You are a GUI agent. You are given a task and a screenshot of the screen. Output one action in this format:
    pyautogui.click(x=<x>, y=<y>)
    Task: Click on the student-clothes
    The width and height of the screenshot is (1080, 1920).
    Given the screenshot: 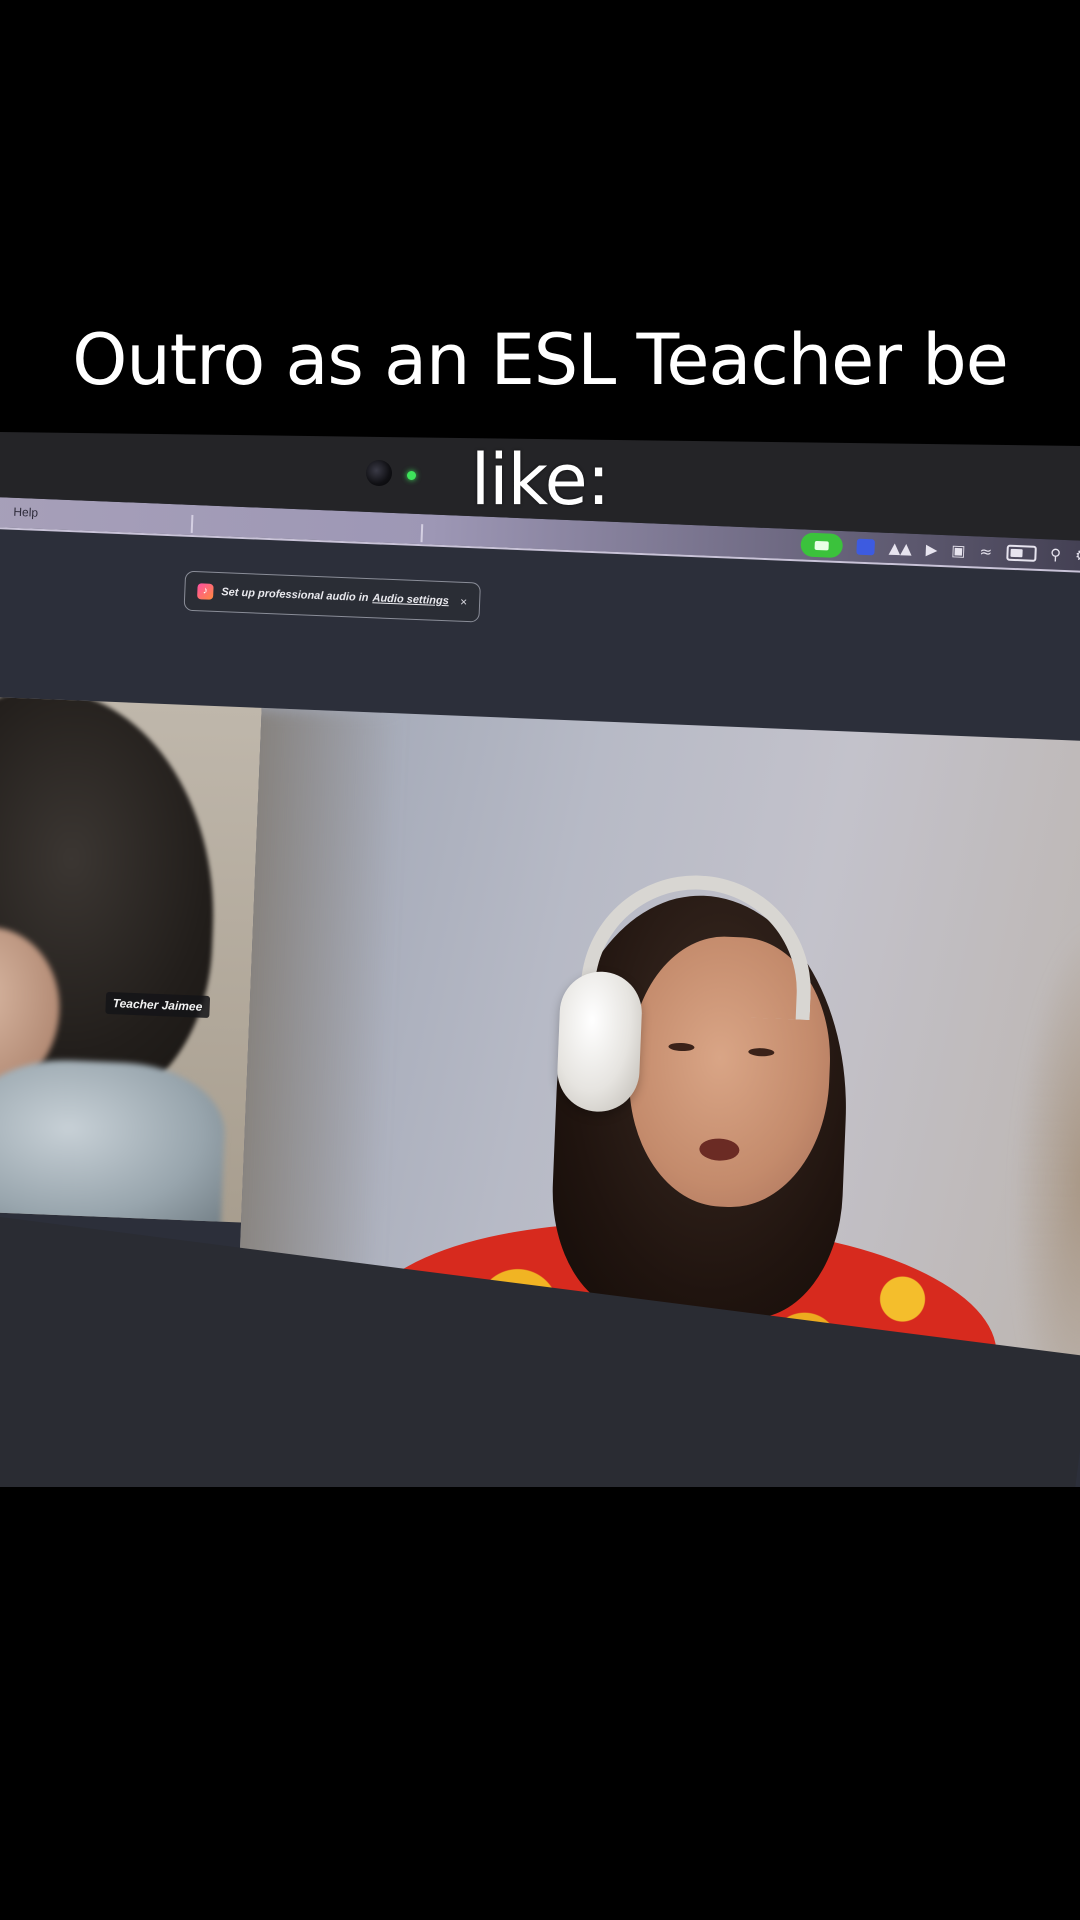 What is the action you would take?
    pyautogui.click(x=114, y=1139)
    